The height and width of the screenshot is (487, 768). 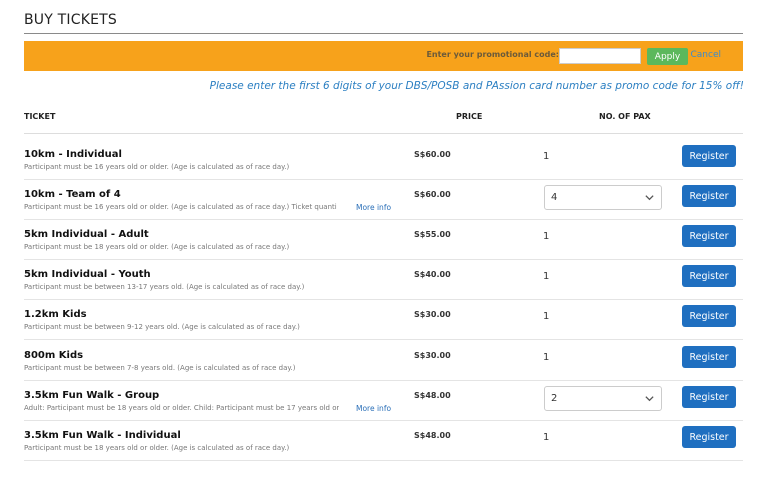 I want to click on header-divider, so click(x=383, y=133).